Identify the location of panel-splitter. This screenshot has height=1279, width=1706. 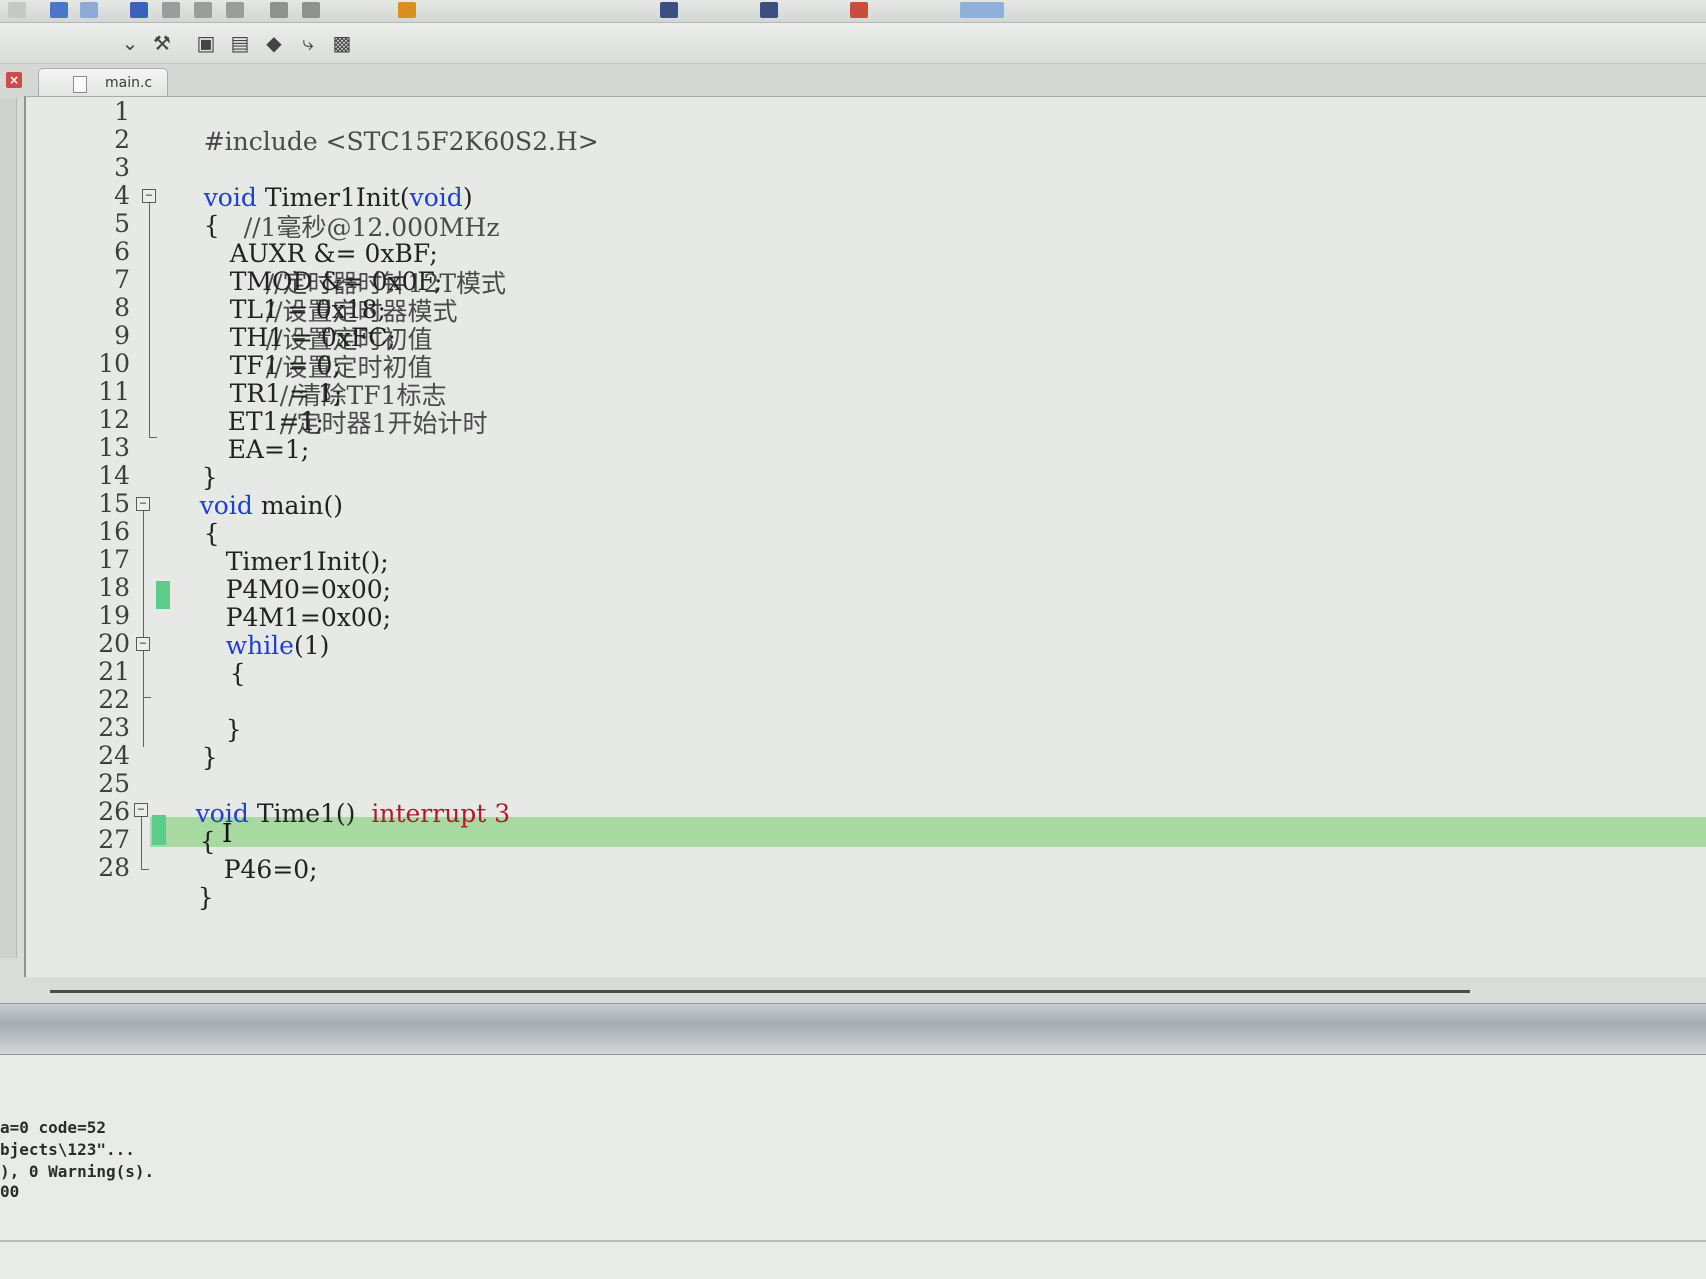
(853, 1029).